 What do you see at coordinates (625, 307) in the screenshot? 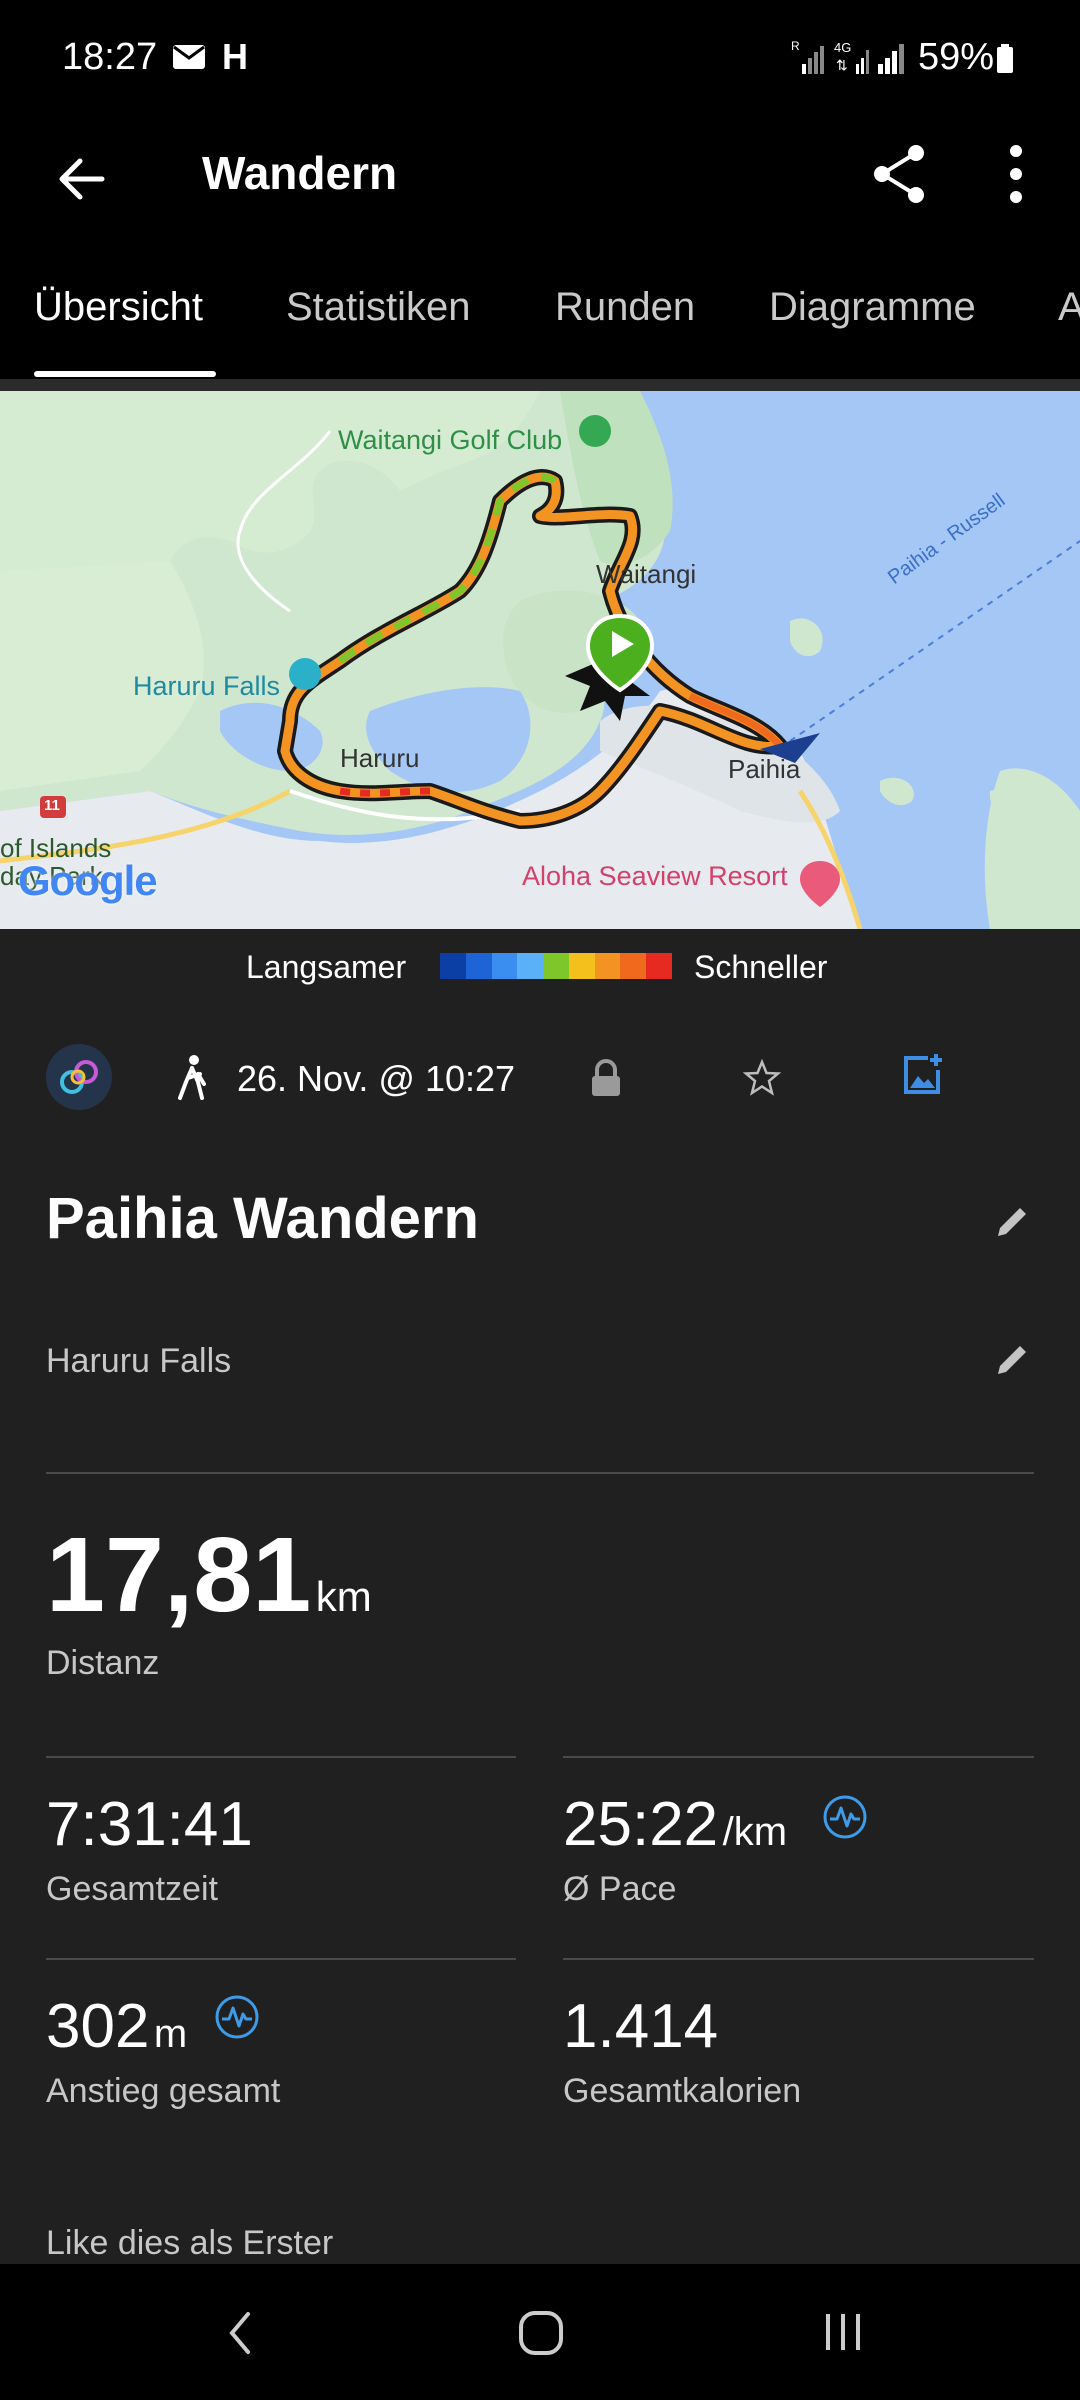
I see `tab-laps: Runden` at bounding box center [625, 307].